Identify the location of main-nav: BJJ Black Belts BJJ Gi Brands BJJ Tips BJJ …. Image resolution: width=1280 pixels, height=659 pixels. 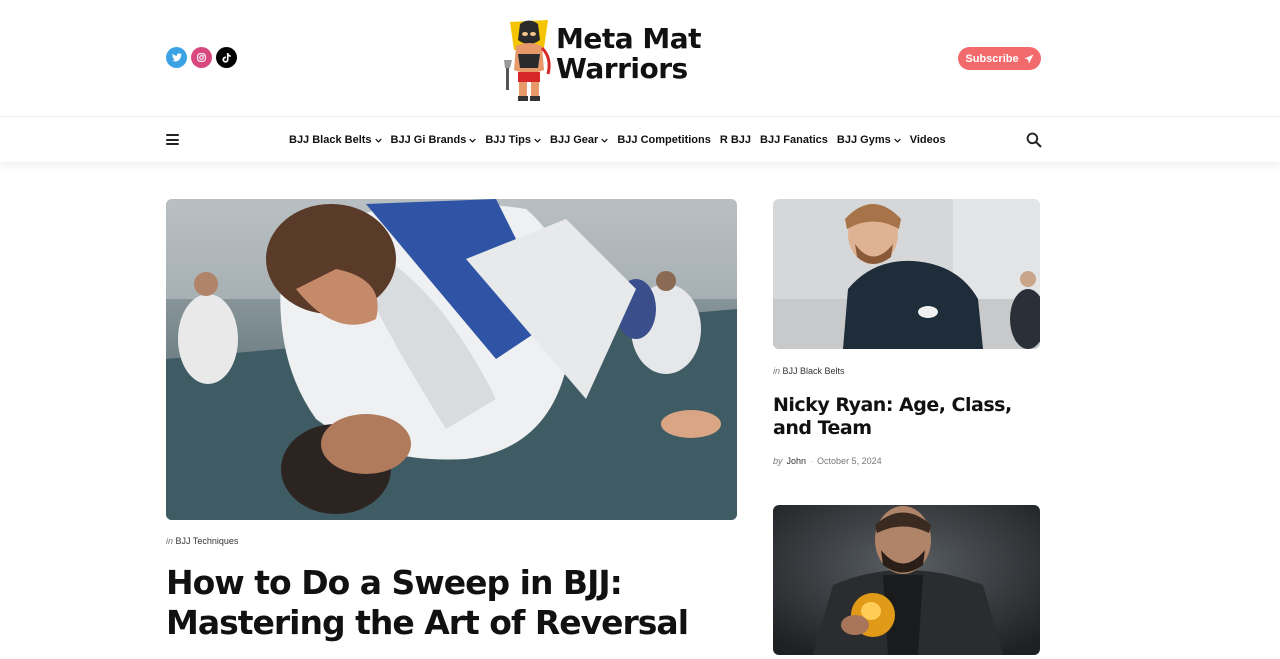
(640, 139).